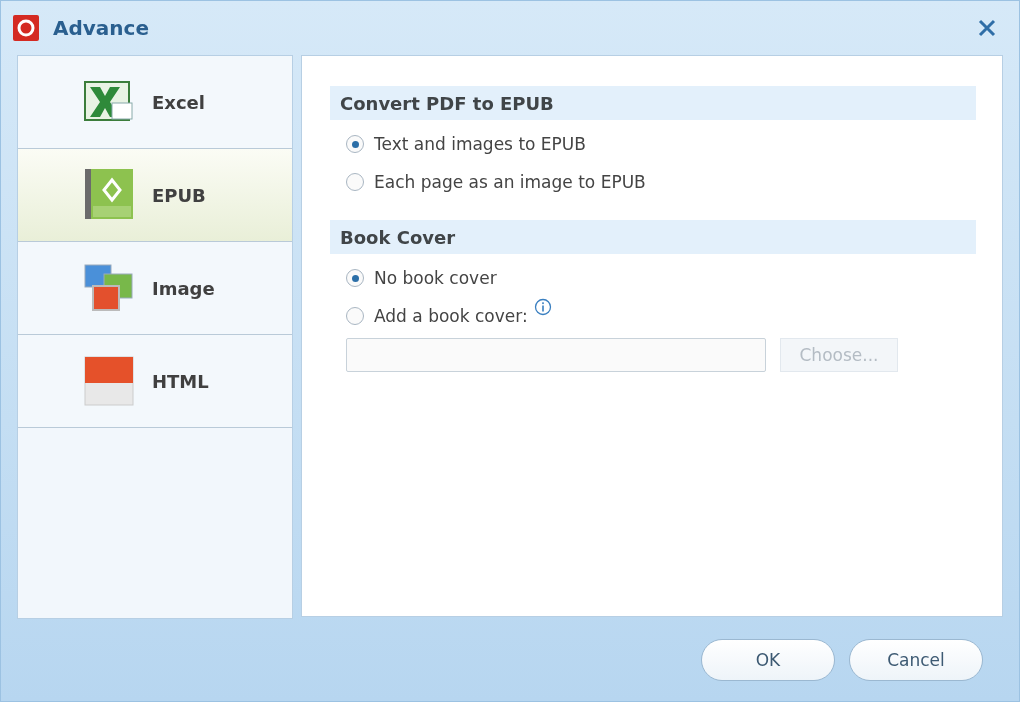 The image size is (1020, 702). I want to click on option-label: Each page as an image to EPUB, so click(510, 182).